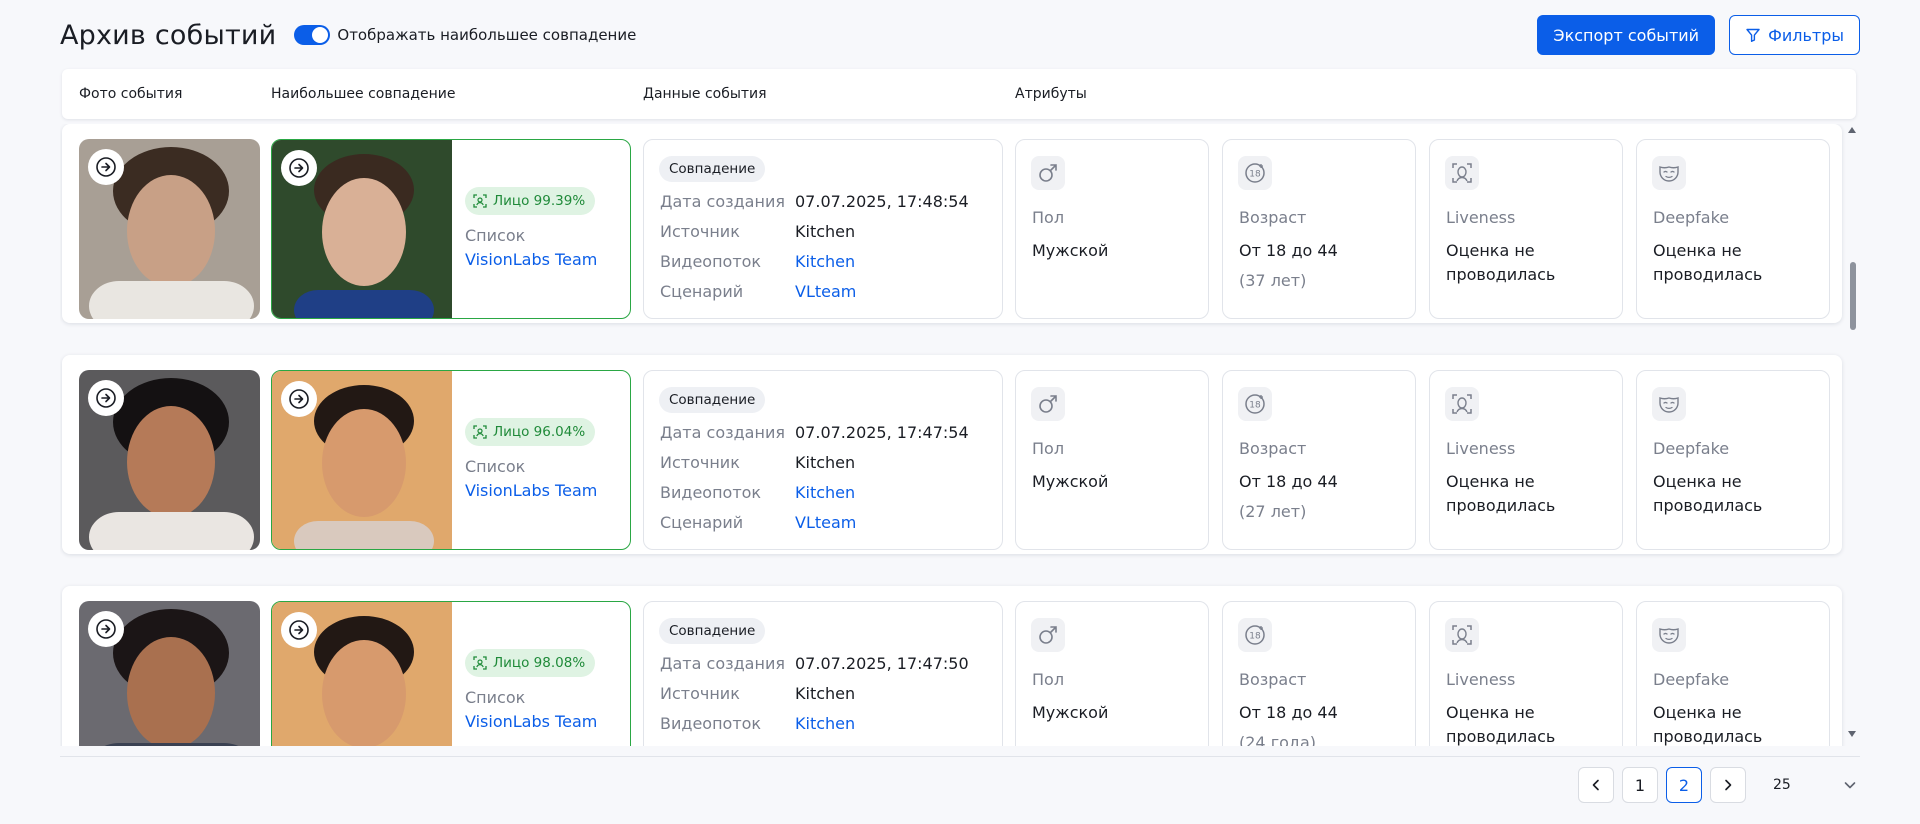 This screenshot has height=824, width=1920. Describe the element at coordinates (1853, 296) in the screenshot. I see `scrollbar-thumb` at that location.